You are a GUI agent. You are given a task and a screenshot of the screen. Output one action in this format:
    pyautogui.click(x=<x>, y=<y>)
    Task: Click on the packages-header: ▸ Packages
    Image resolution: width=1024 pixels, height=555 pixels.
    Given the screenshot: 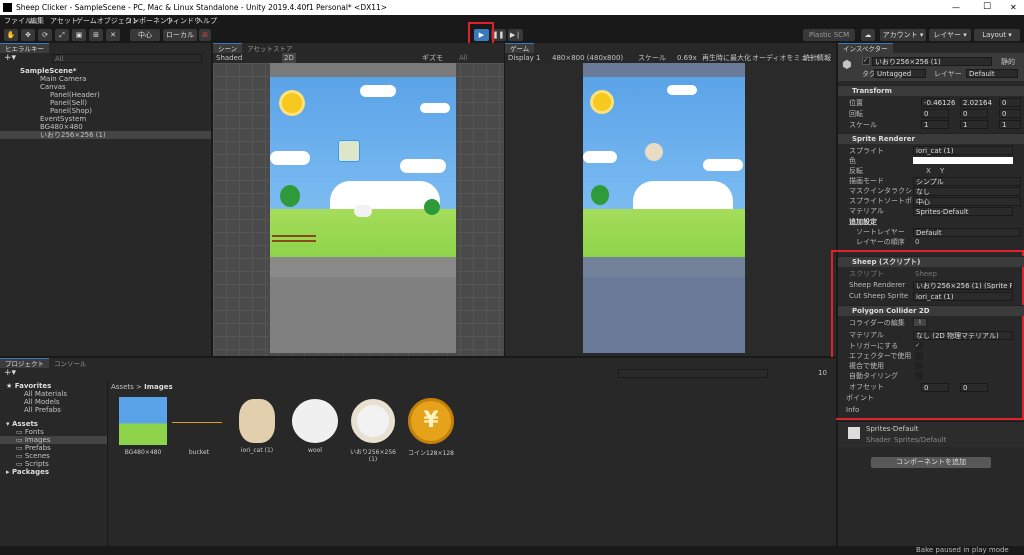 What is the action you would take?
    pyautogui.click(x=53, y=472)
    